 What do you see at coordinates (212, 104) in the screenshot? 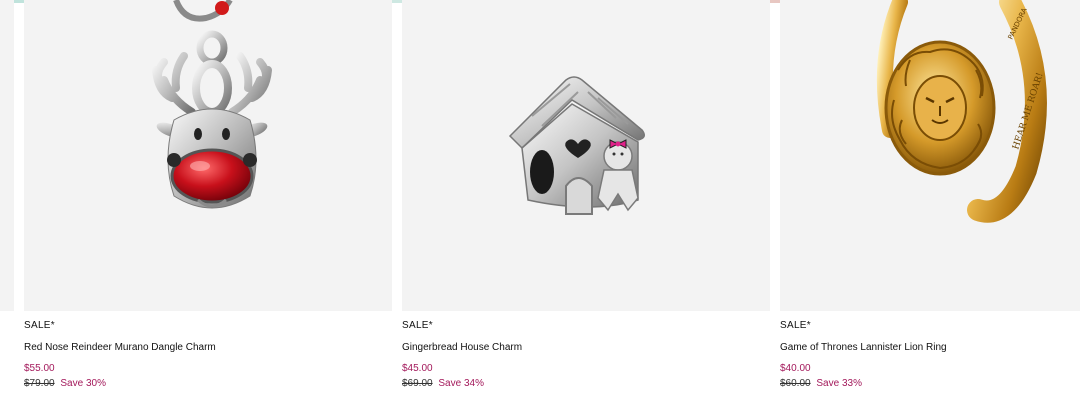
I see `reindeer-charm-image` at bounding box center [212, 104].